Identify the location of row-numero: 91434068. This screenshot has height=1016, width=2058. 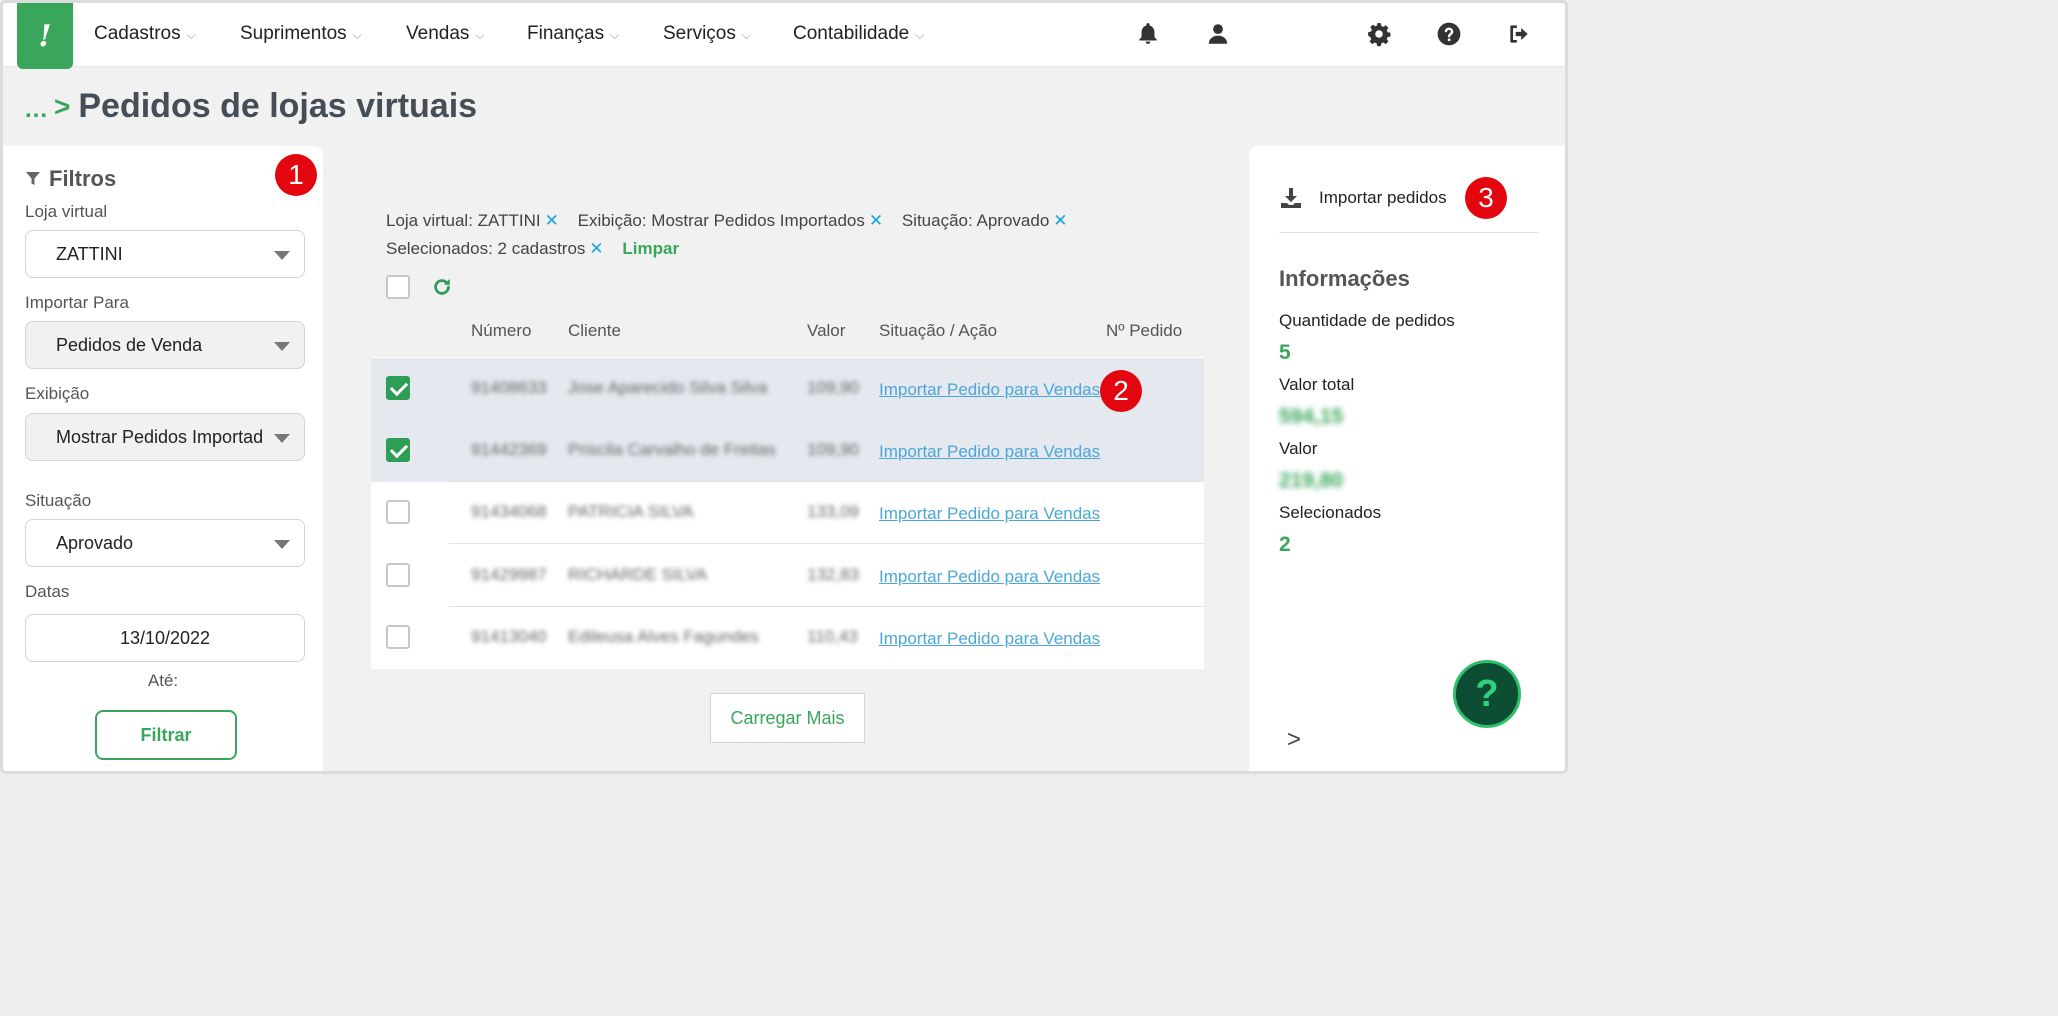
(509, 511).